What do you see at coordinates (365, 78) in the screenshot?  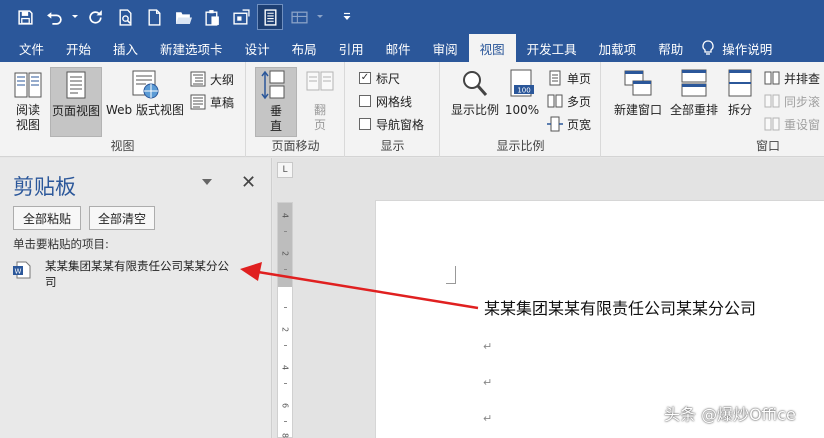 I see `ruler-checkbox-box: ✓` at bounding box center [365, 78].